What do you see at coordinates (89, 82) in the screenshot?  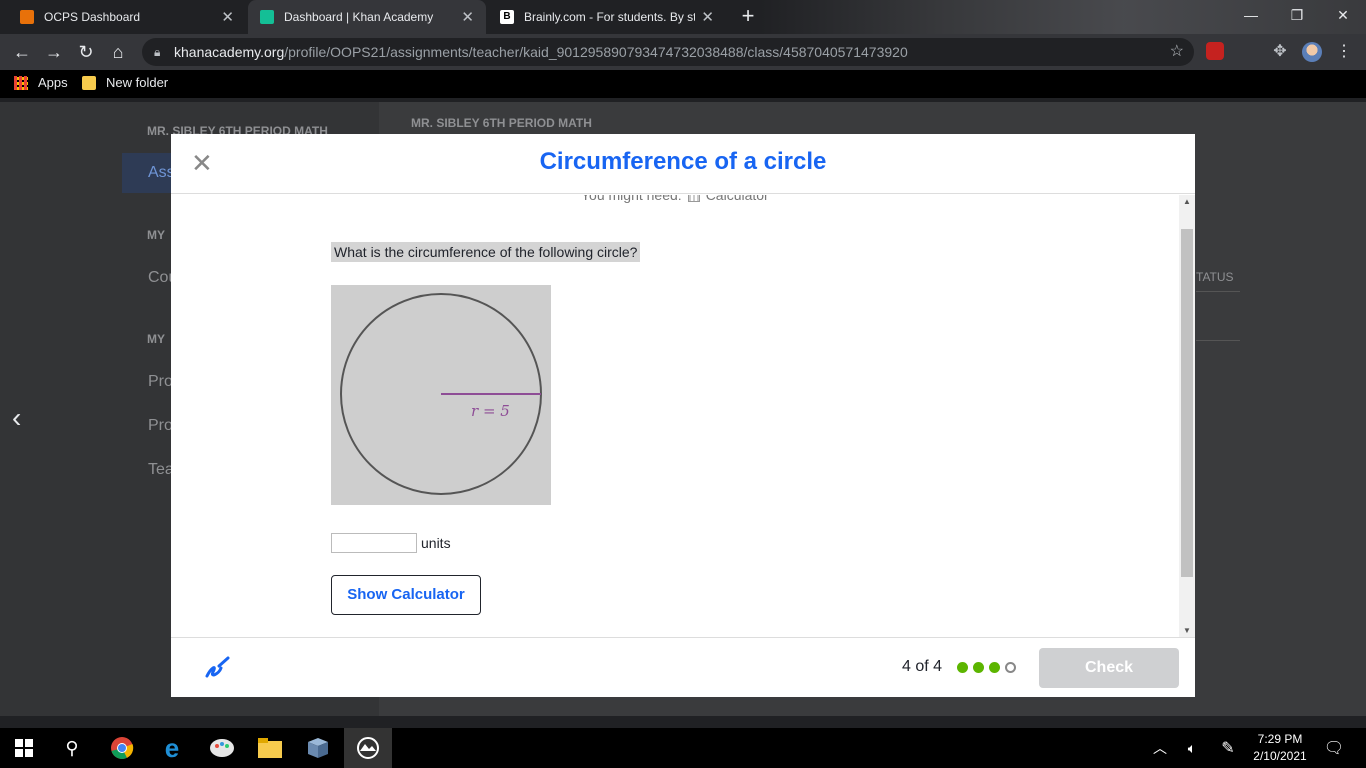 I see `folder-icon` at bounding box center [89, 82].